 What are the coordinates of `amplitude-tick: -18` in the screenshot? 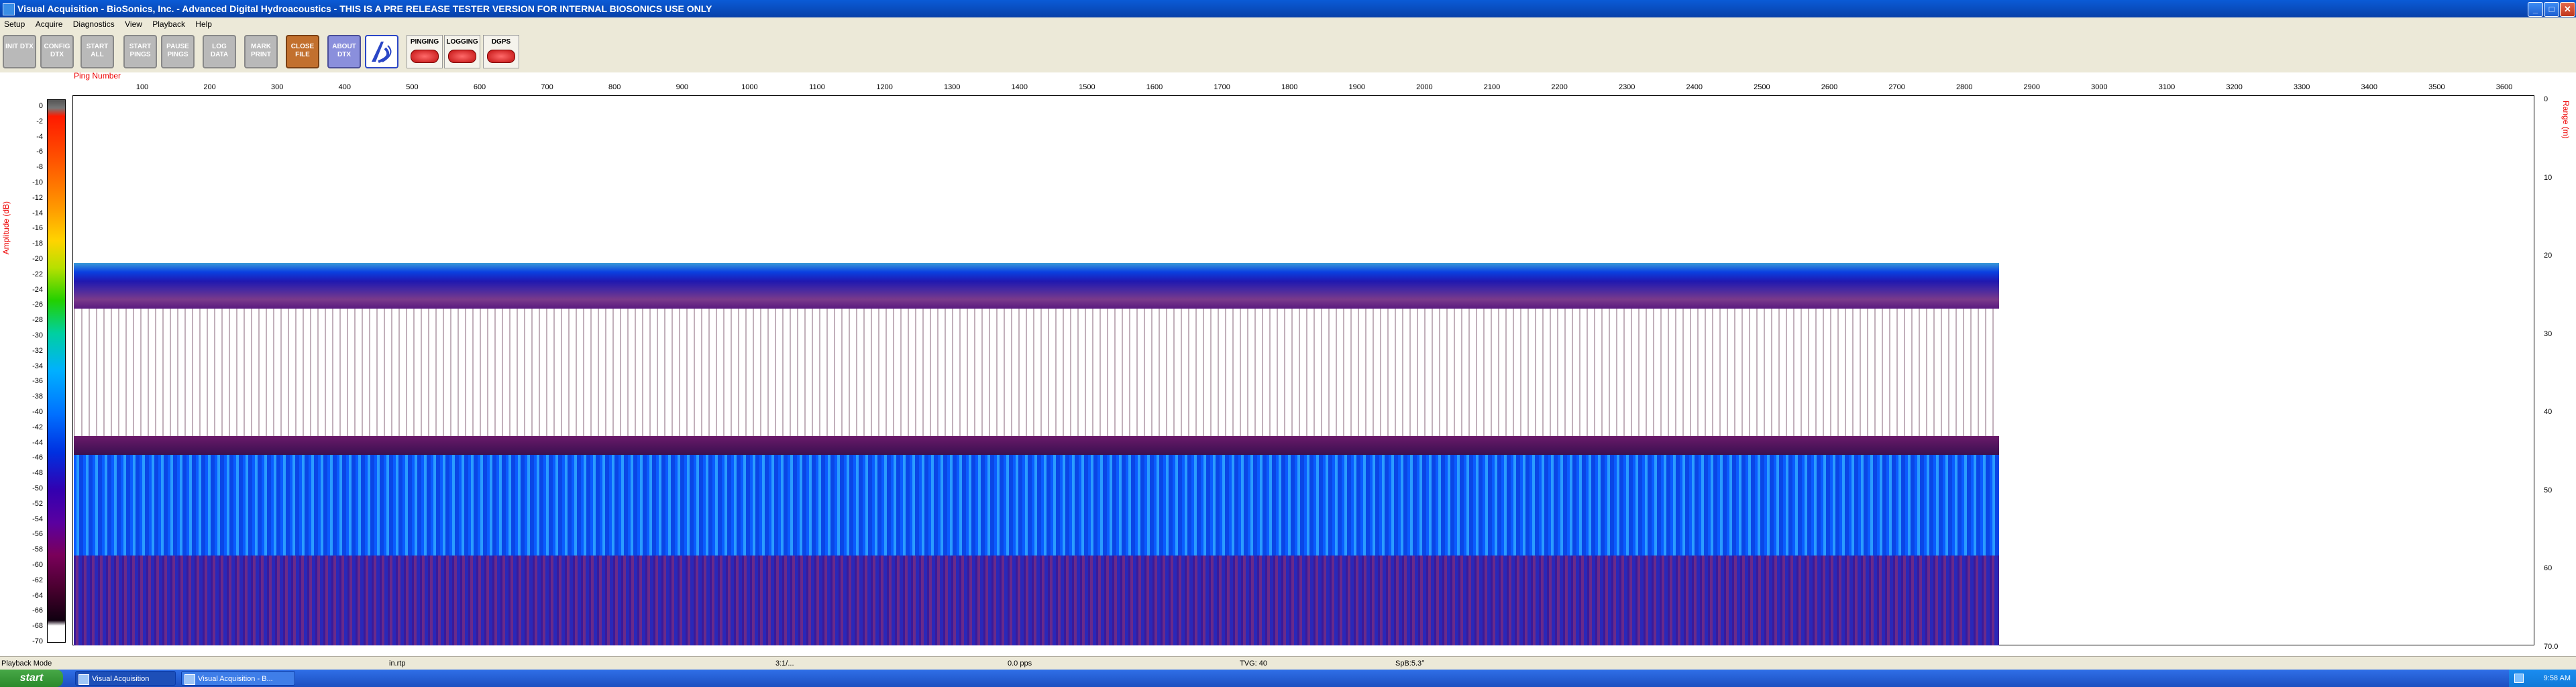 It's located at (37, 244).